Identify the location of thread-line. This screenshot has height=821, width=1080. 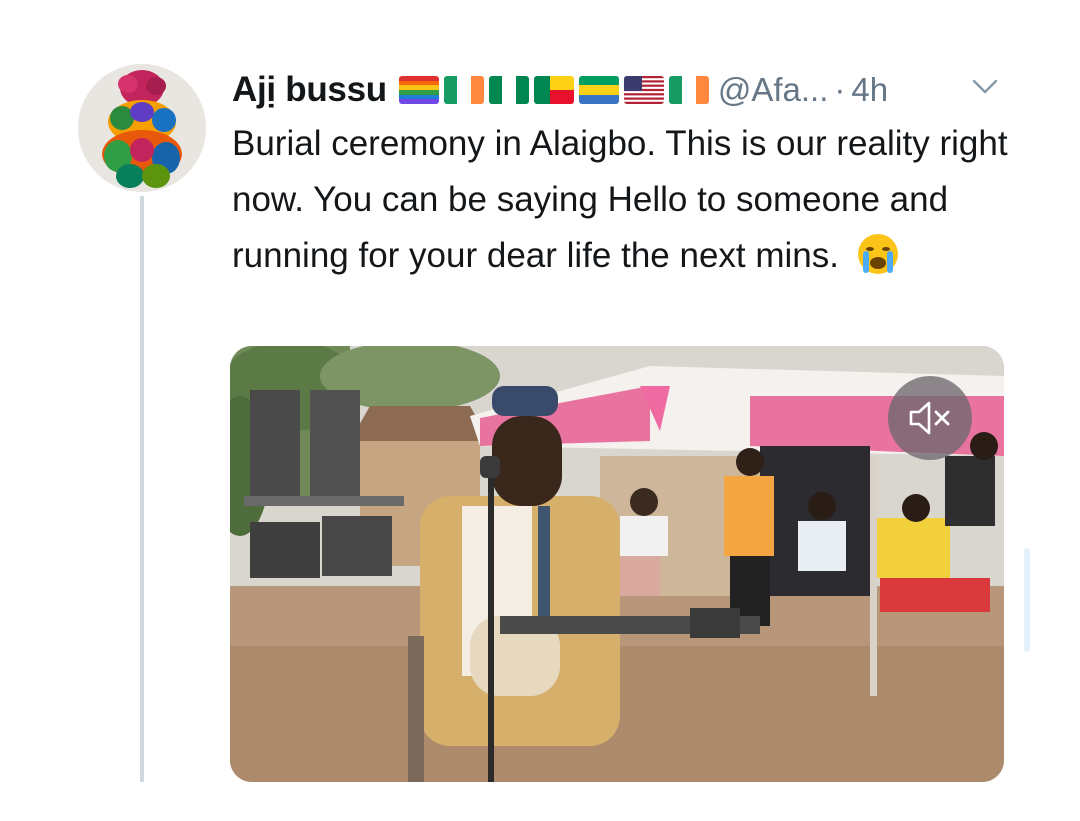
(142, 489).